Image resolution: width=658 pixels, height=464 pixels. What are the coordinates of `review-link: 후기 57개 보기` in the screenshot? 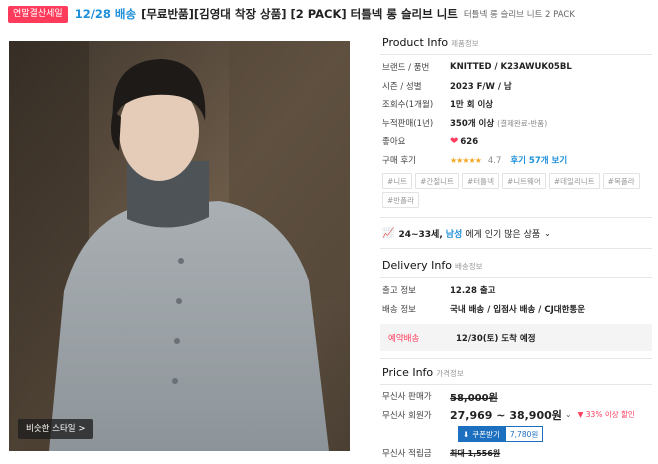 It's located at (538, 161).